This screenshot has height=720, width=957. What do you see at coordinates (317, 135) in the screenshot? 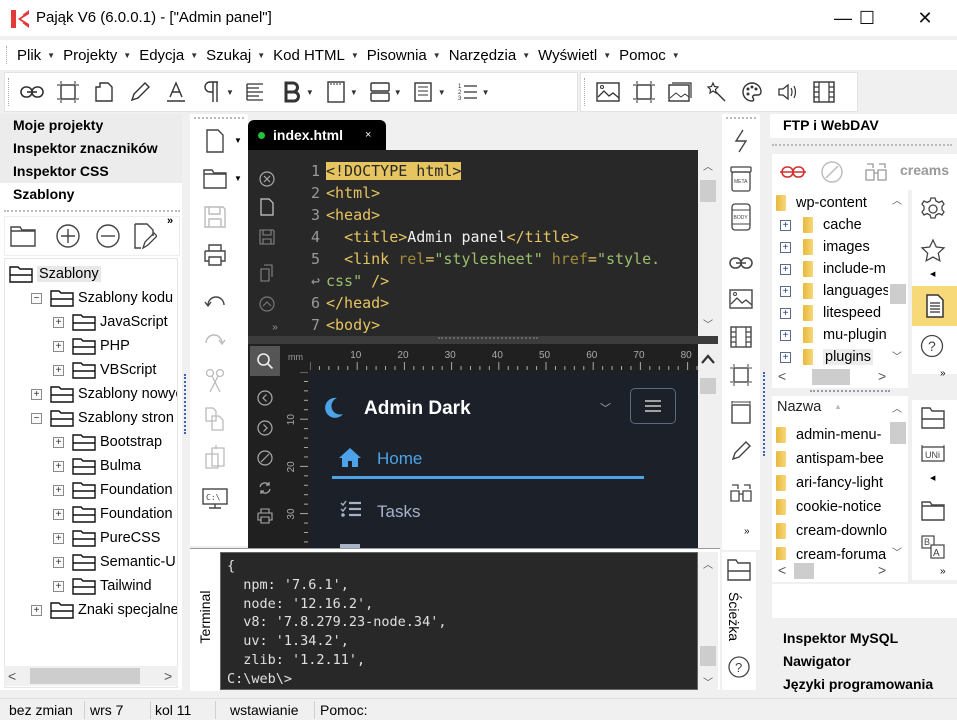
I see `tab-index-html: index.html ×` at bounding box center [317, 135].